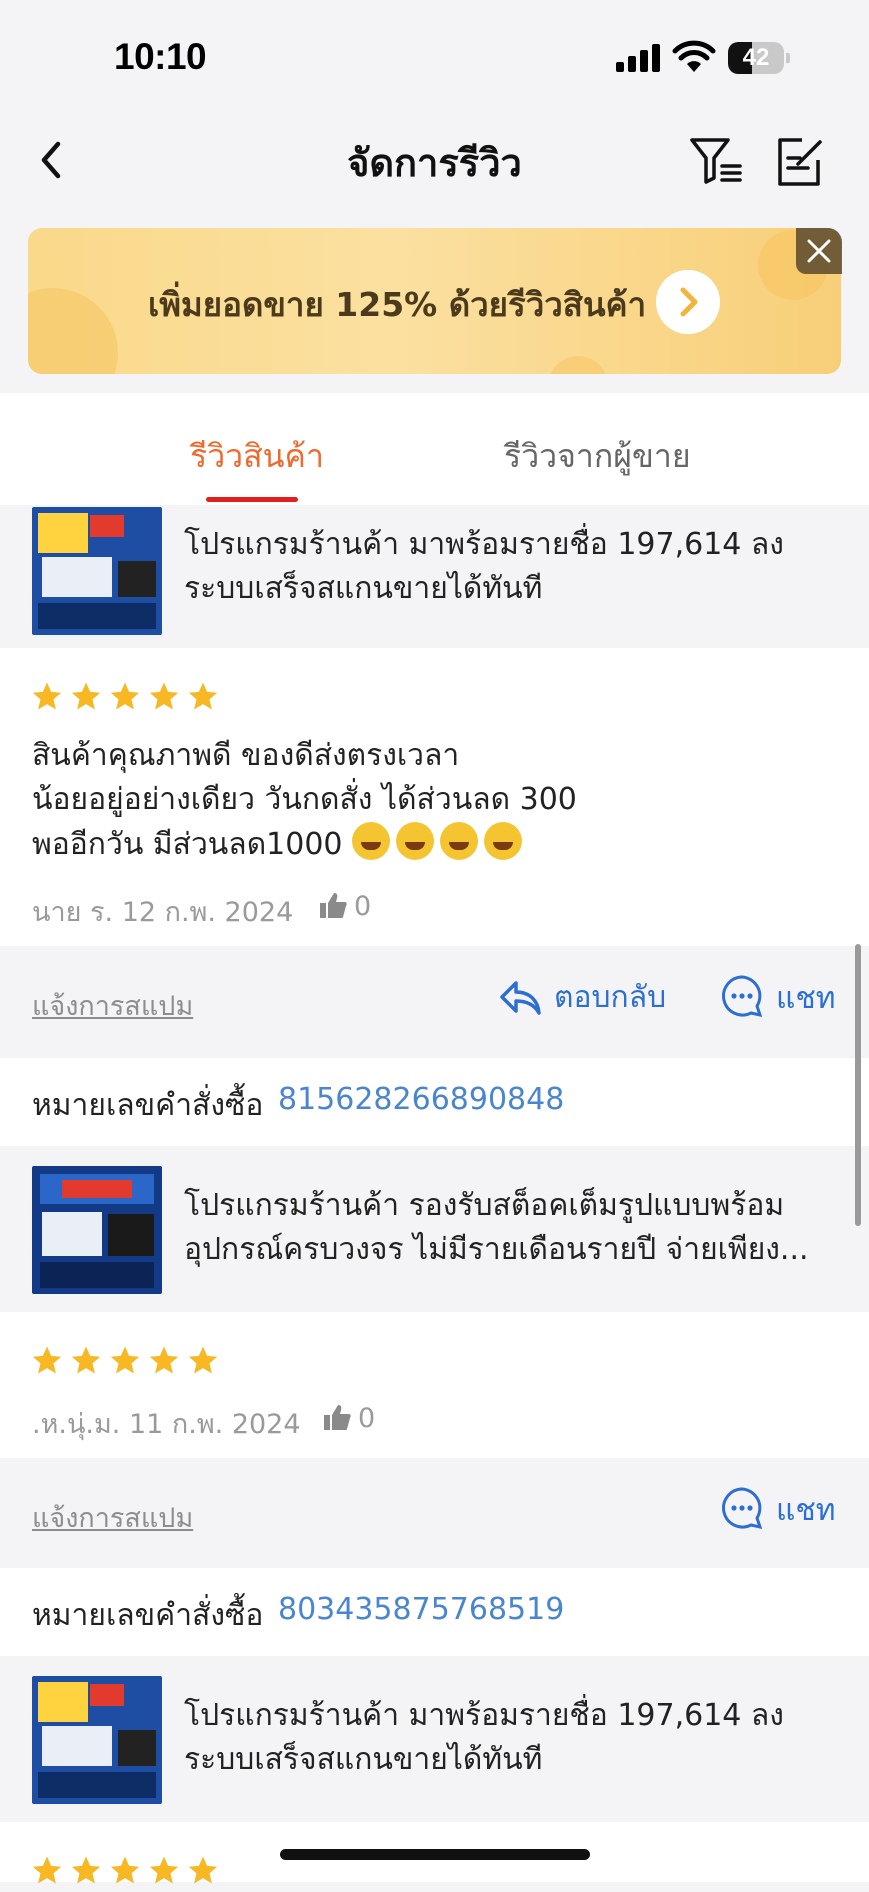 This screenshot has height=1892, width=869. Describe the element at coordinates (597, 456) in the screenshot. I see `tab-seller-reviews: รีวิวจากผู้ขาย` at that location.